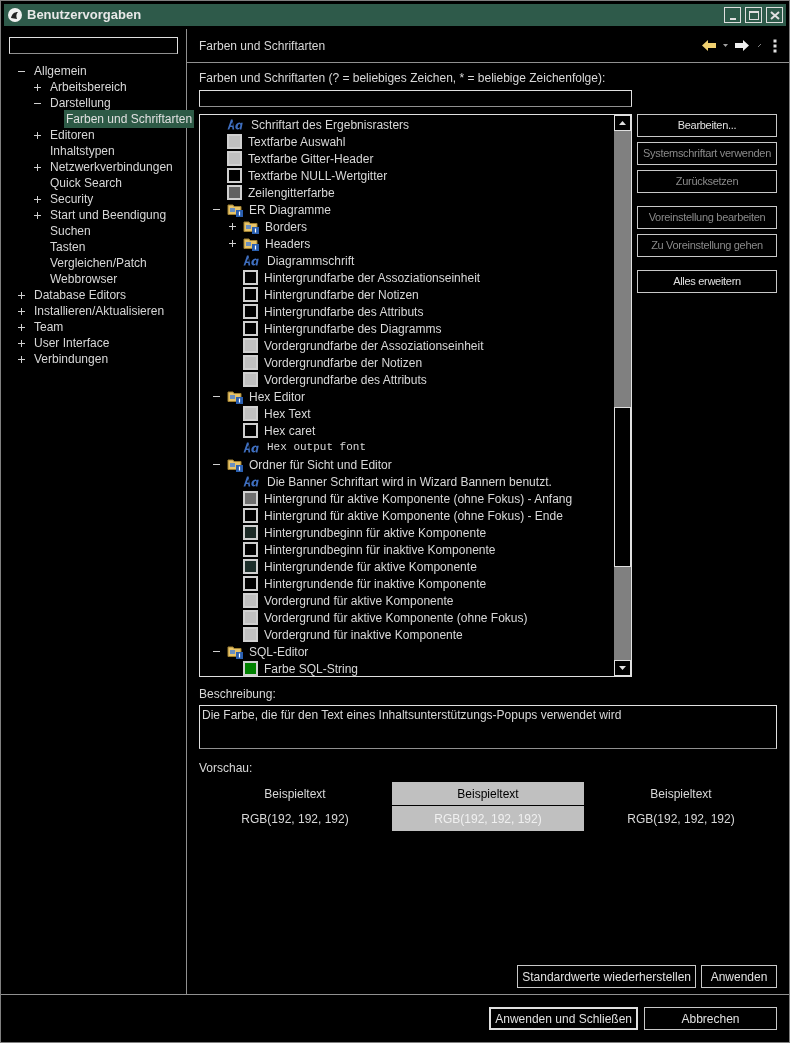 Image resolution: width=790 pixels, height=1043 pixels. What do you see at coordinates (418, 498) in the screenshot?
I see `color-setting-label: Hintergrund für aktive Komponente (ohne Fokus) - Anfang` at bounding box center [418, 498].